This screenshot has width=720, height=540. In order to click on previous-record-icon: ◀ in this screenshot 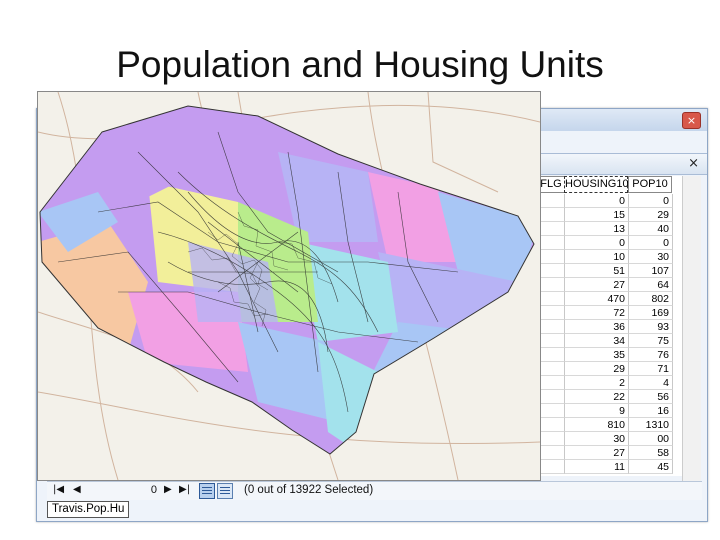, I will do `click(77, 489)`.